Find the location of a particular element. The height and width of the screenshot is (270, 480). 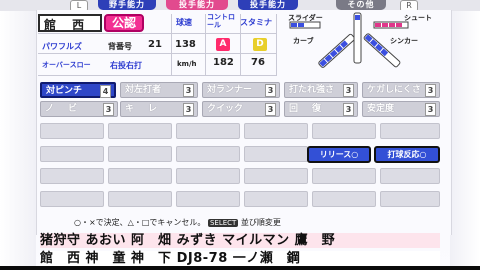

ability-stability: 安定度 3 is located at coordinates (401, 109).